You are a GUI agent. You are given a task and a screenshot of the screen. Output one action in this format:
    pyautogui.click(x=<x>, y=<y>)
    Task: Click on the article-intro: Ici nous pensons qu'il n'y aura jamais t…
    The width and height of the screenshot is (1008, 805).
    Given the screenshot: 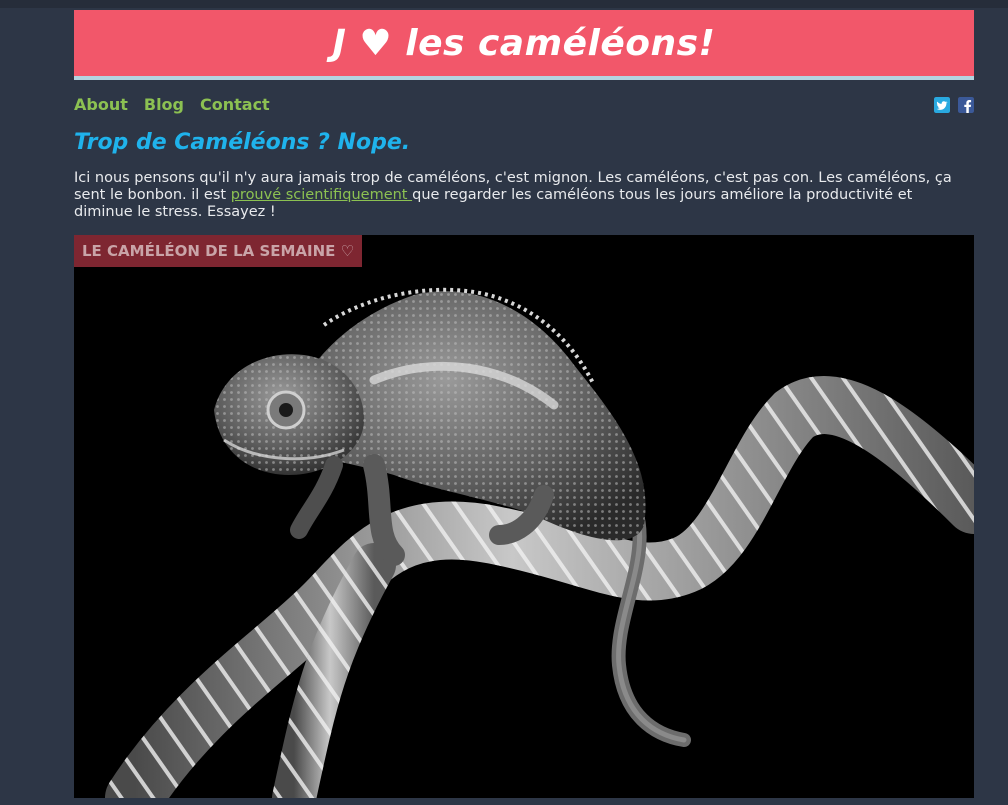 What is the action you would take?
    pyautogui.click(x=524, y=195)
    